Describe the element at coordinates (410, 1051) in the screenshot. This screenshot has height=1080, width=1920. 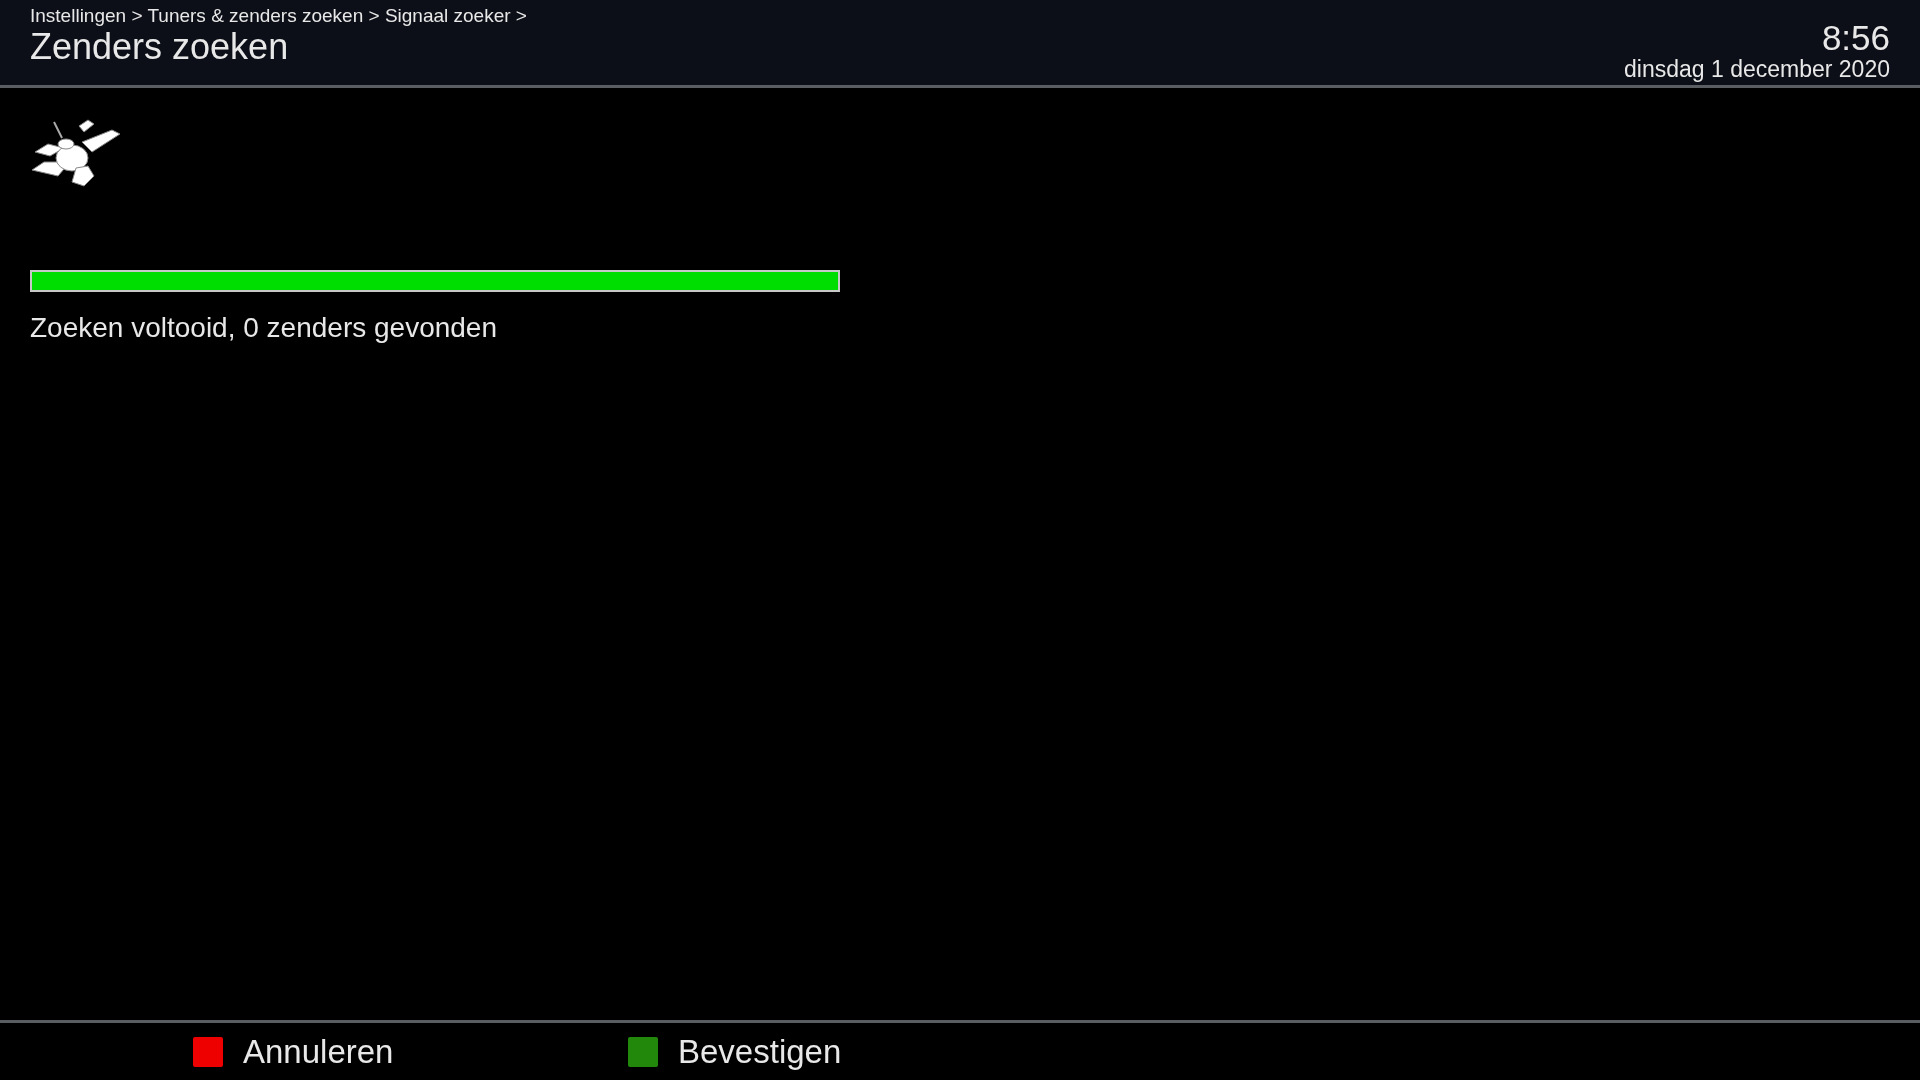
I see `color-key-button: Annuleren` at that location.